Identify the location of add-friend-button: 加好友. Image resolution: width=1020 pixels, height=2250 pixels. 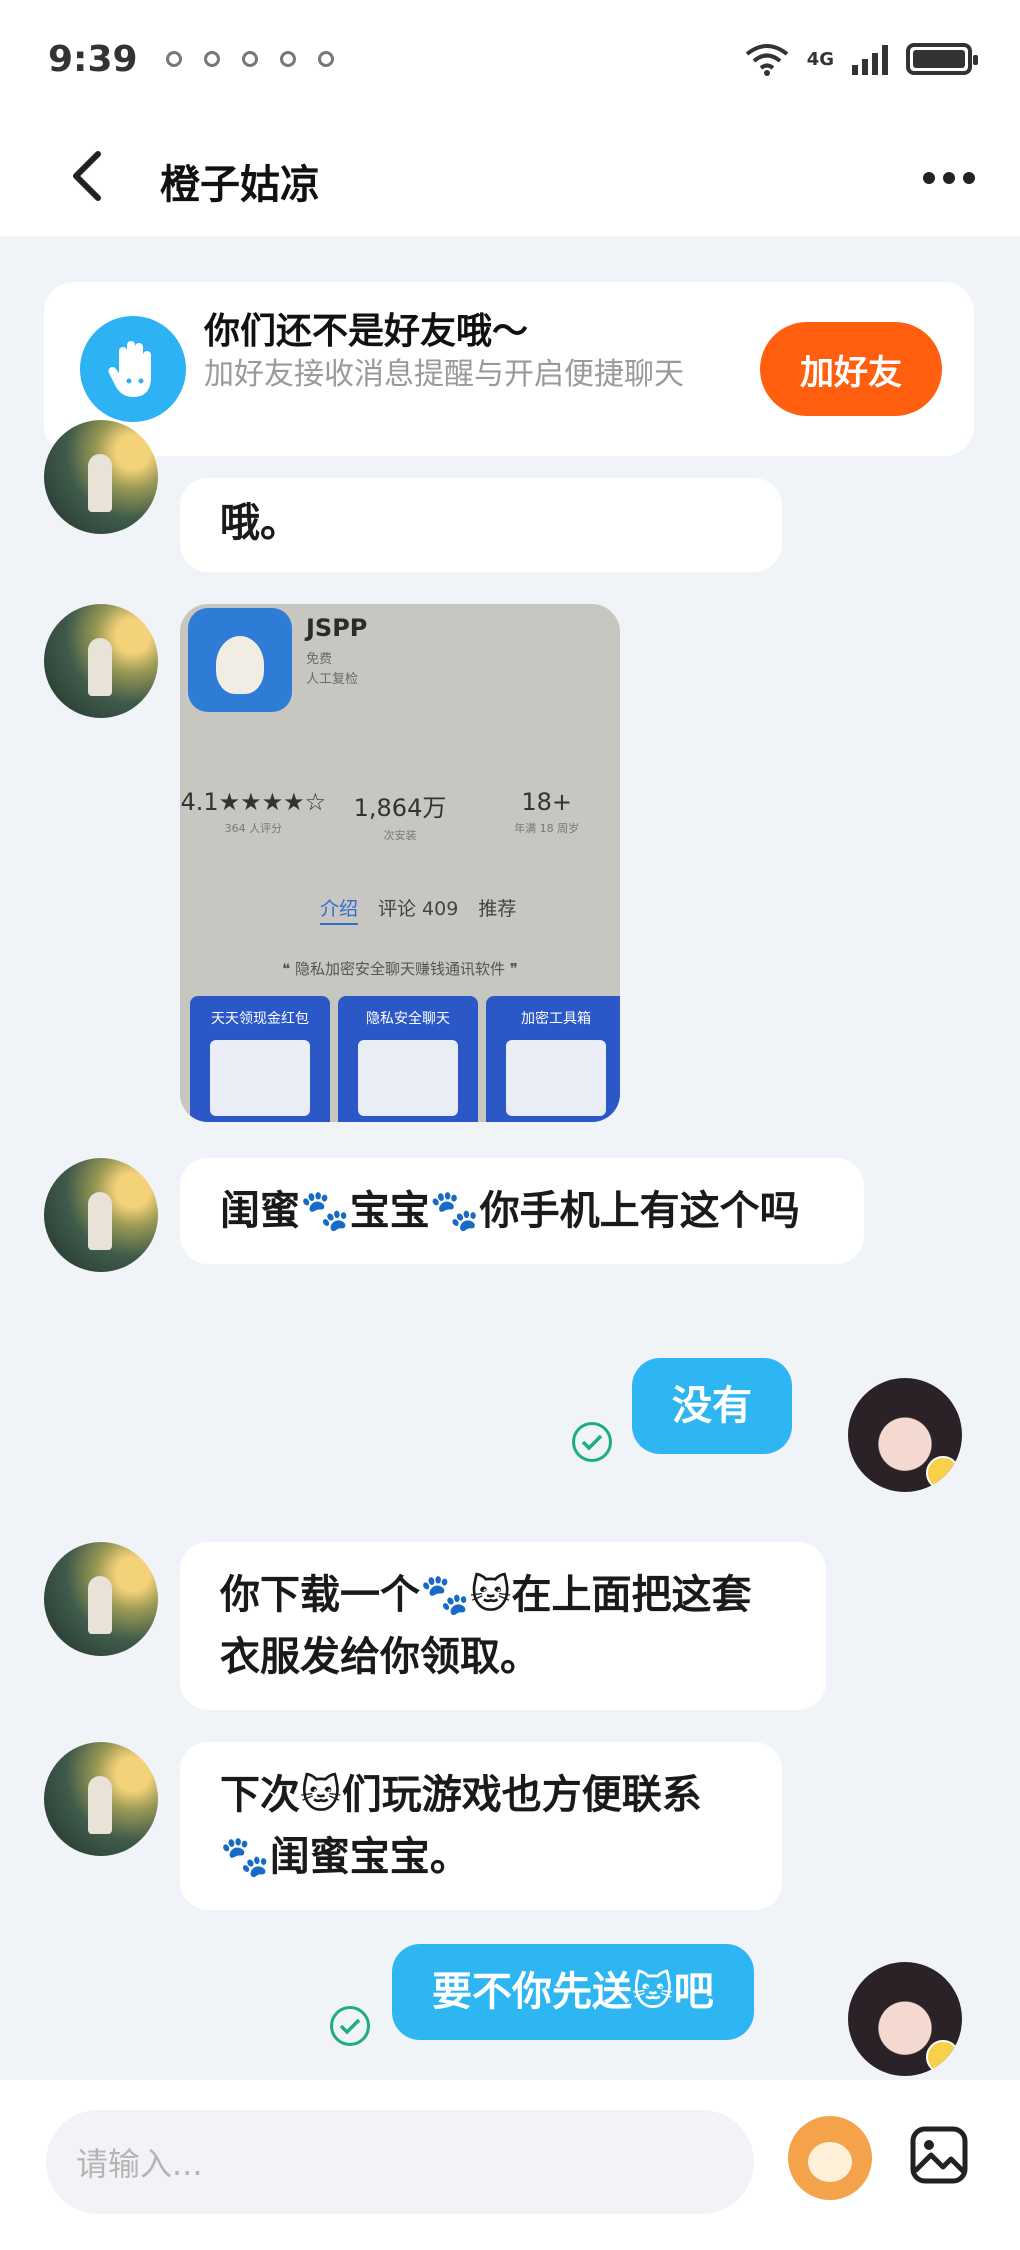
(851, 369).